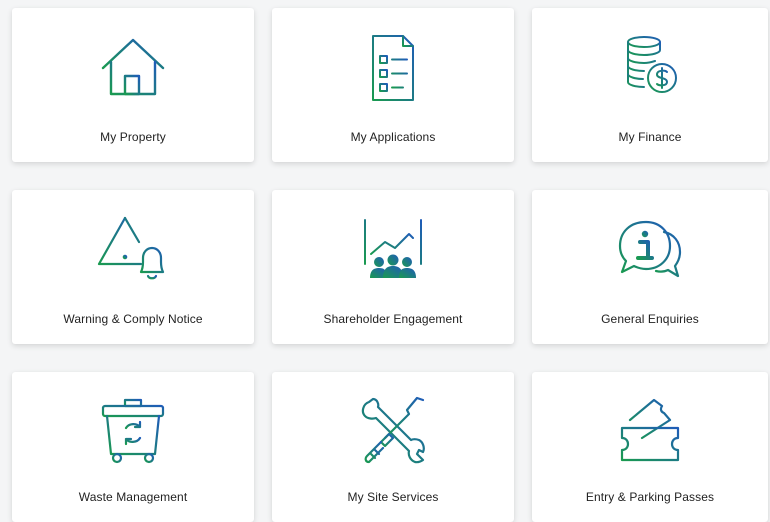 This screenshot has width=770, height=522. Describe the element at coordinates (133, 137) in the screenshot. I see `tile-label: My Property` at that location.